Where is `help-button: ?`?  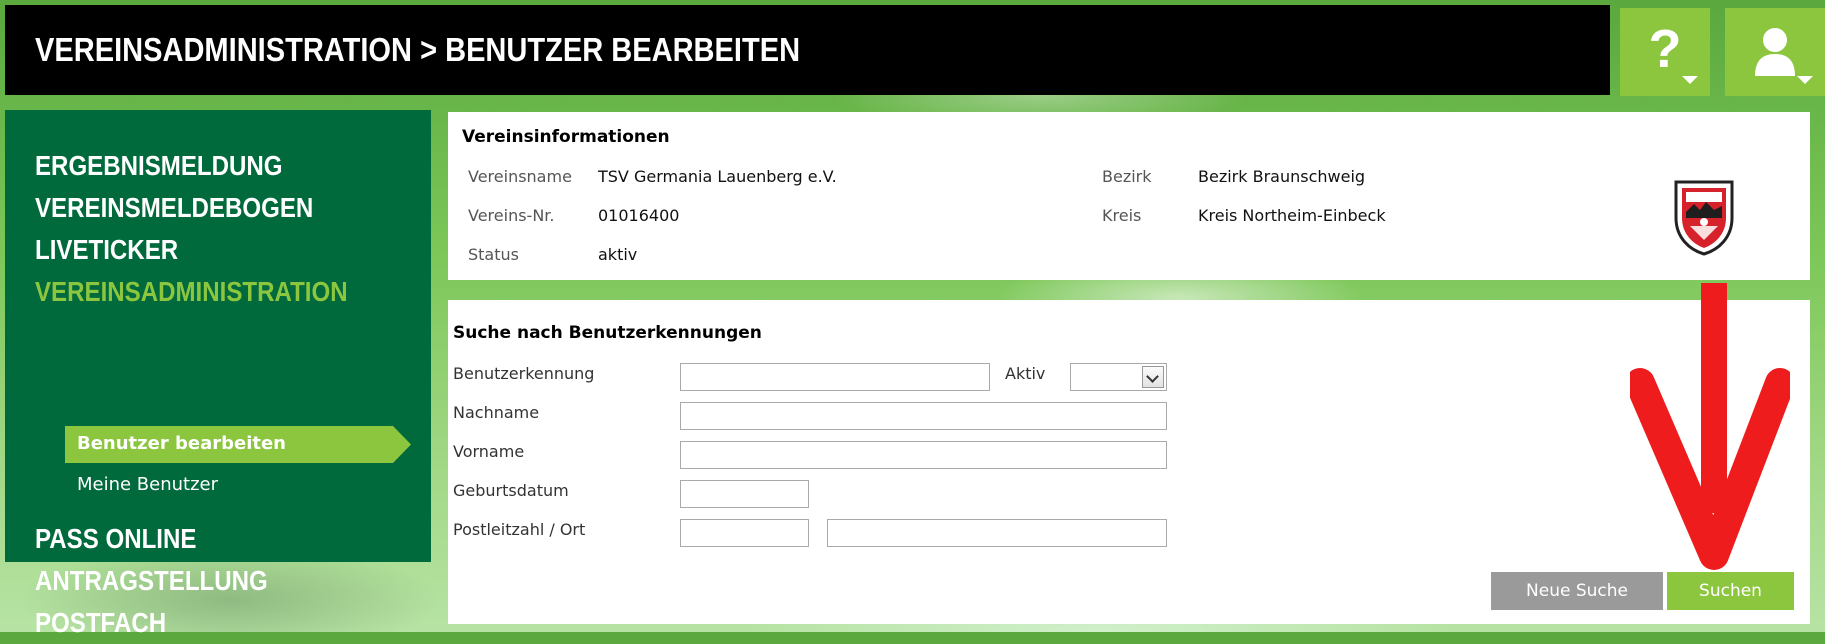 help-button: ? is located at coordinates (1665, 52).